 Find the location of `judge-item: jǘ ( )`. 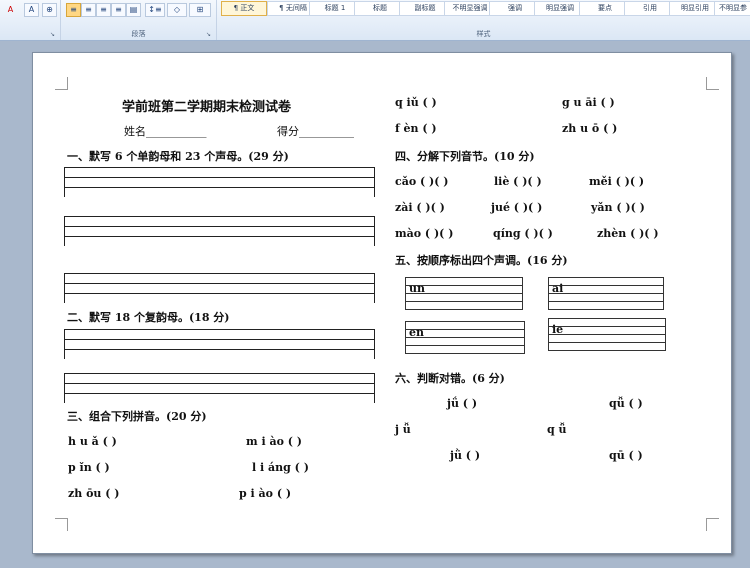

judge-item: jǘ ( ) is located at coordinates (462, 403).